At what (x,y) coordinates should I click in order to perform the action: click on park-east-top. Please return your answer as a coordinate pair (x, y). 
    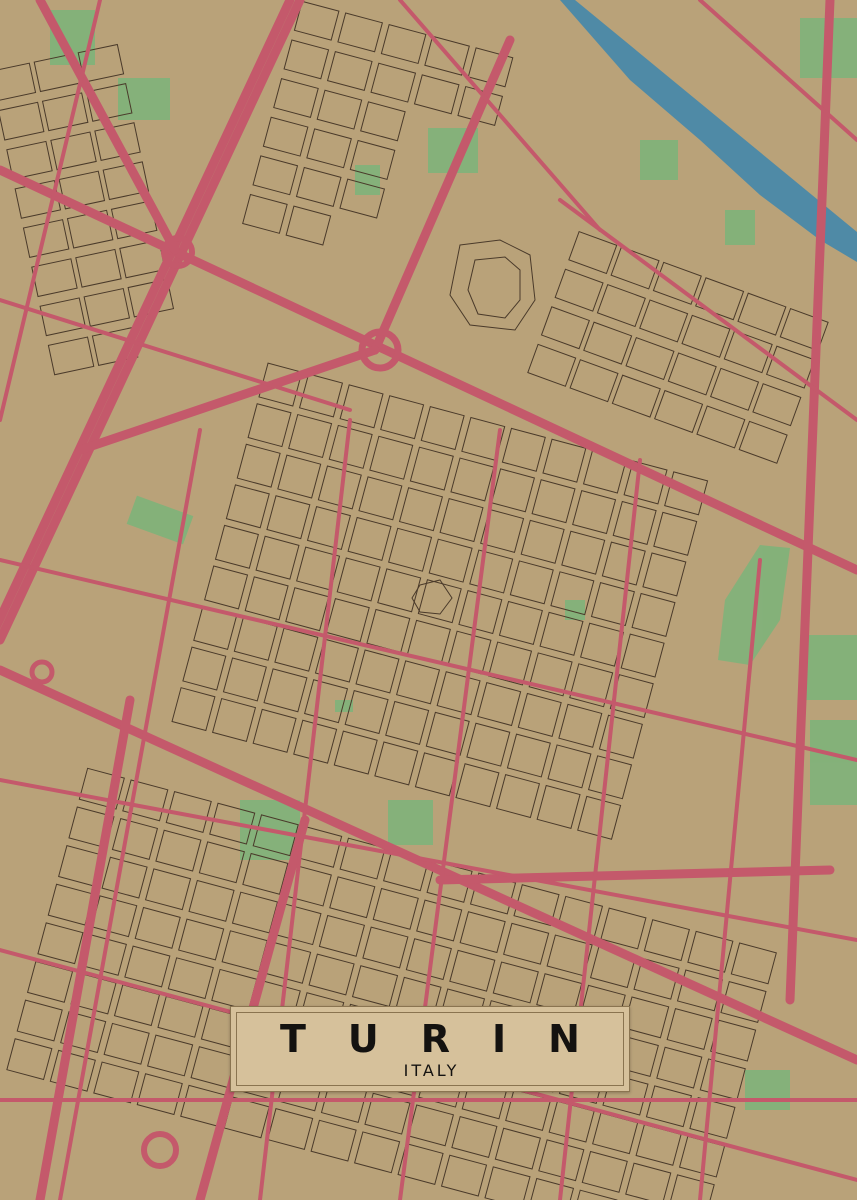
    Looking at the image, I should click on (659, 160).